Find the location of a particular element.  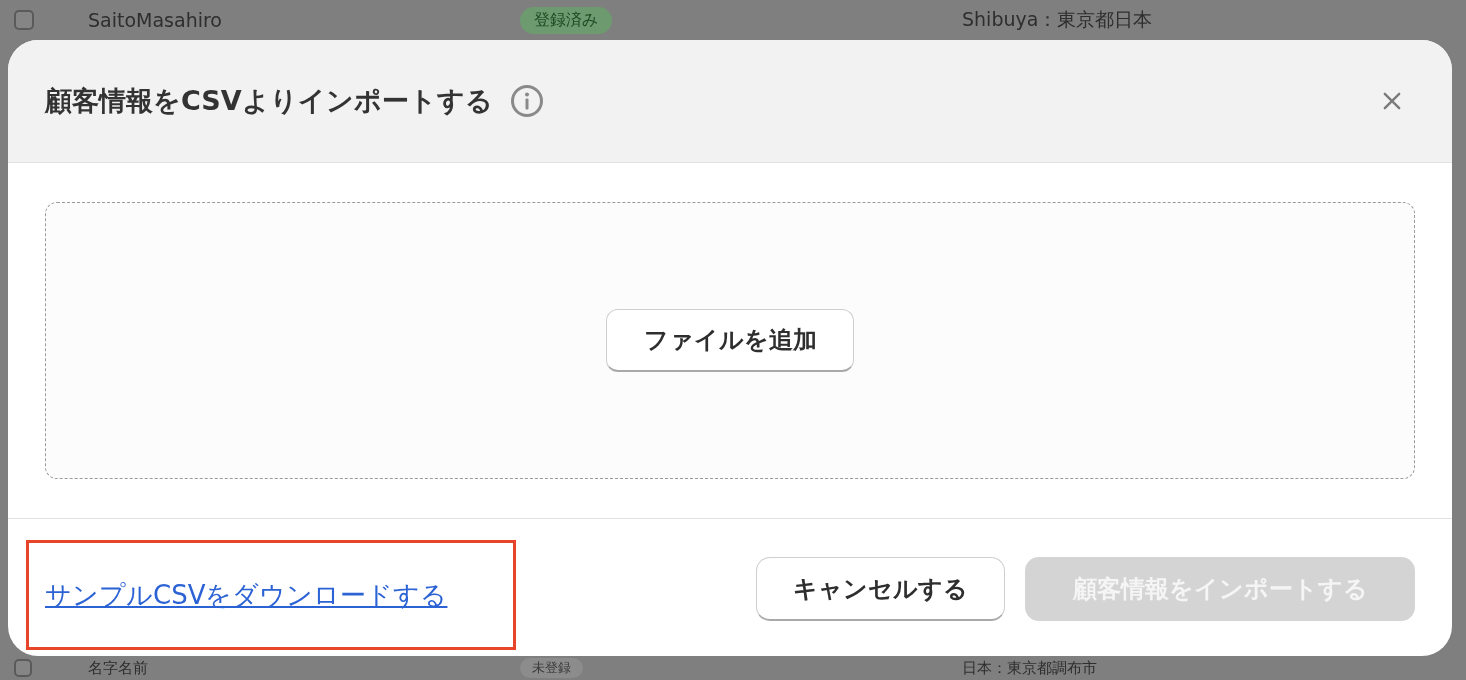

add-file-button: ファイルを追加 is located at coordinates (730, 340).